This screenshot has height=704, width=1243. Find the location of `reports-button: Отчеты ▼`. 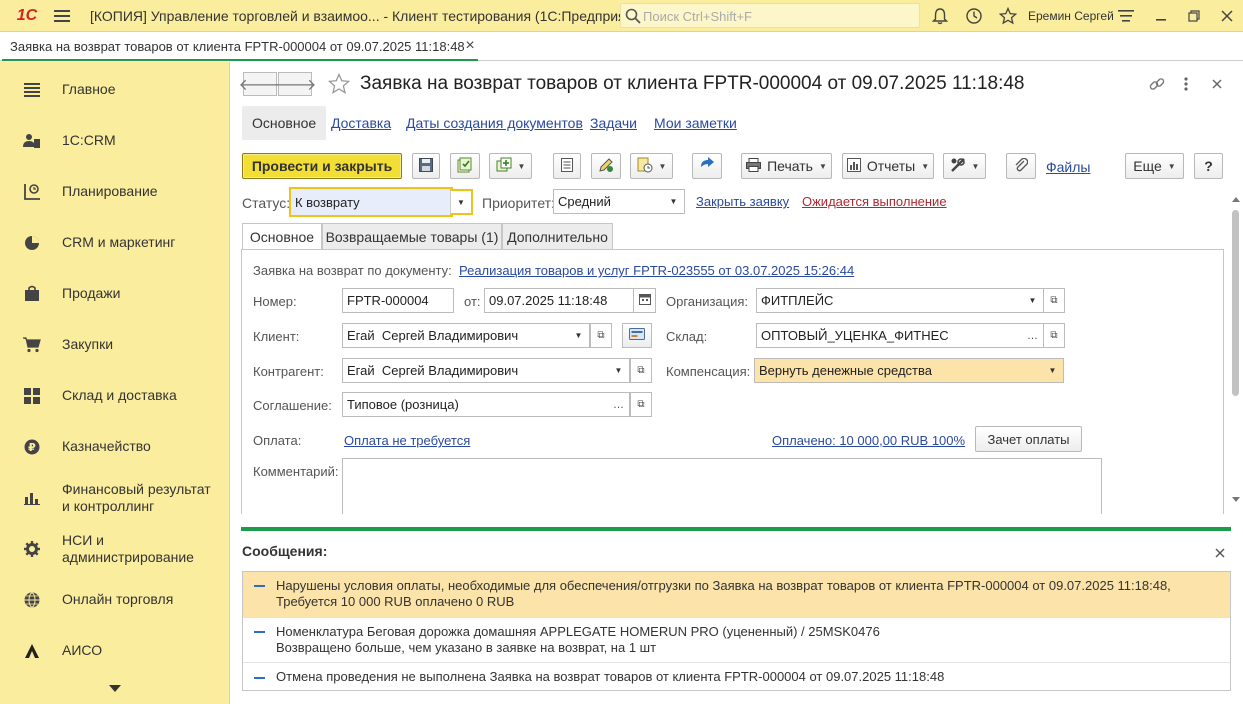

reports-button: Отчеты ▼ is located at coordinates (888, 166).